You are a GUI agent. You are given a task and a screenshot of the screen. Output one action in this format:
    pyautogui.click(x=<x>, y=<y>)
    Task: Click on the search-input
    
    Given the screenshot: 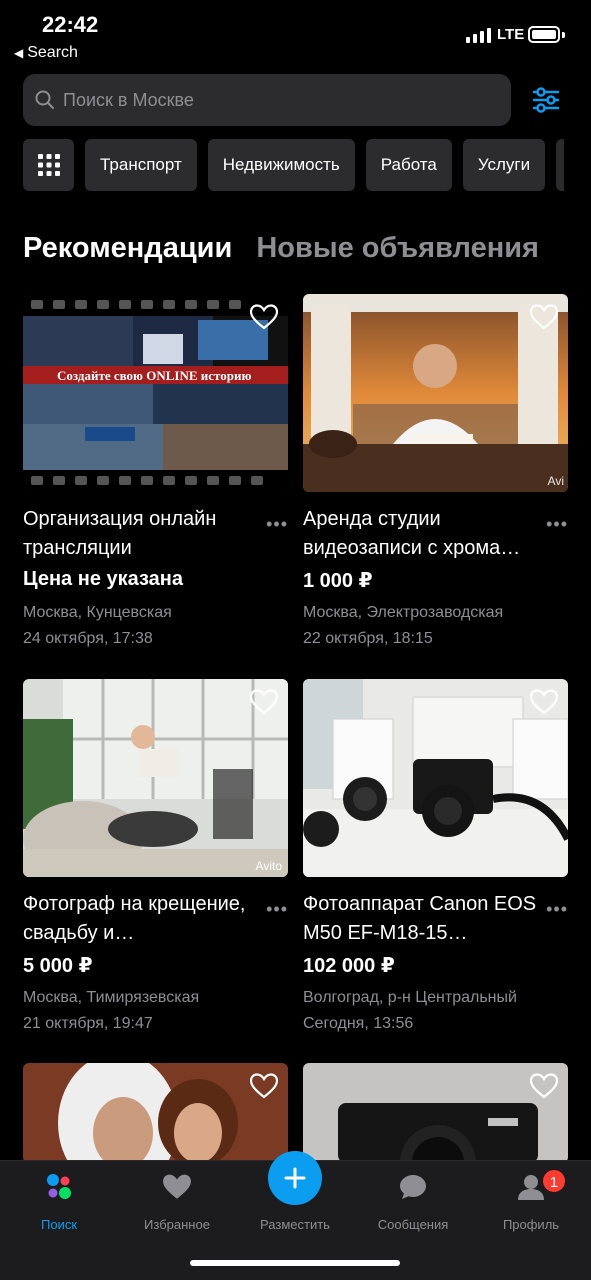 What is the action you would take?
    pyautogui.click(x=273, y=100)
    